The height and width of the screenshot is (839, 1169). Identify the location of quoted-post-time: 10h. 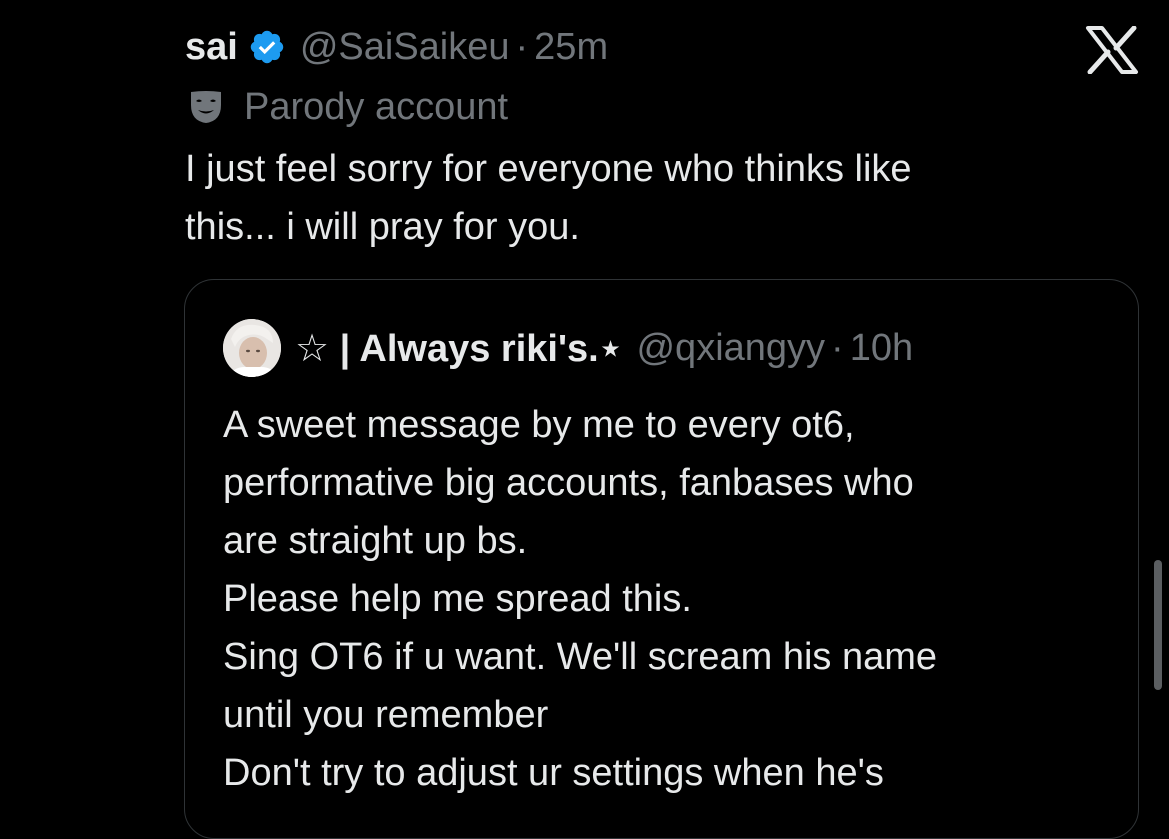
(881, 348).